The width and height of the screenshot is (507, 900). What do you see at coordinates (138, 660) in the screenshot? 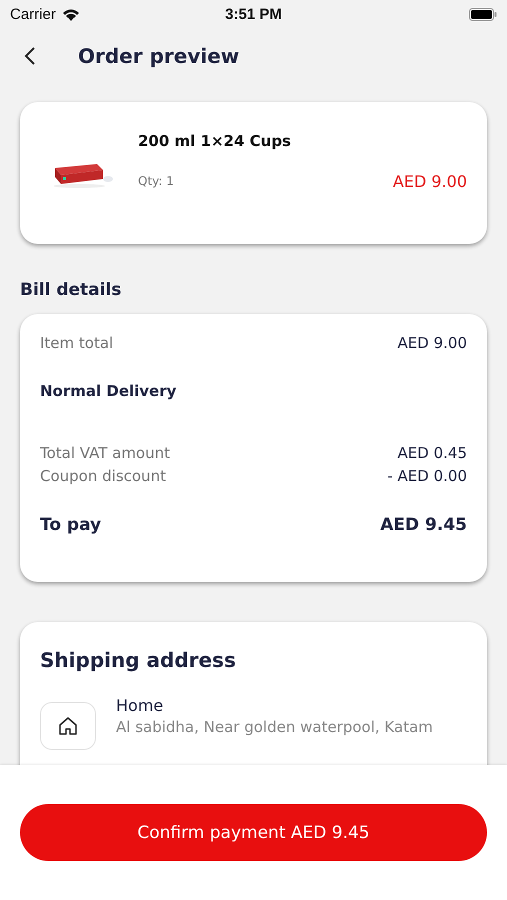
I see `card-title: Shipping address` at bounding box center [138, 660].